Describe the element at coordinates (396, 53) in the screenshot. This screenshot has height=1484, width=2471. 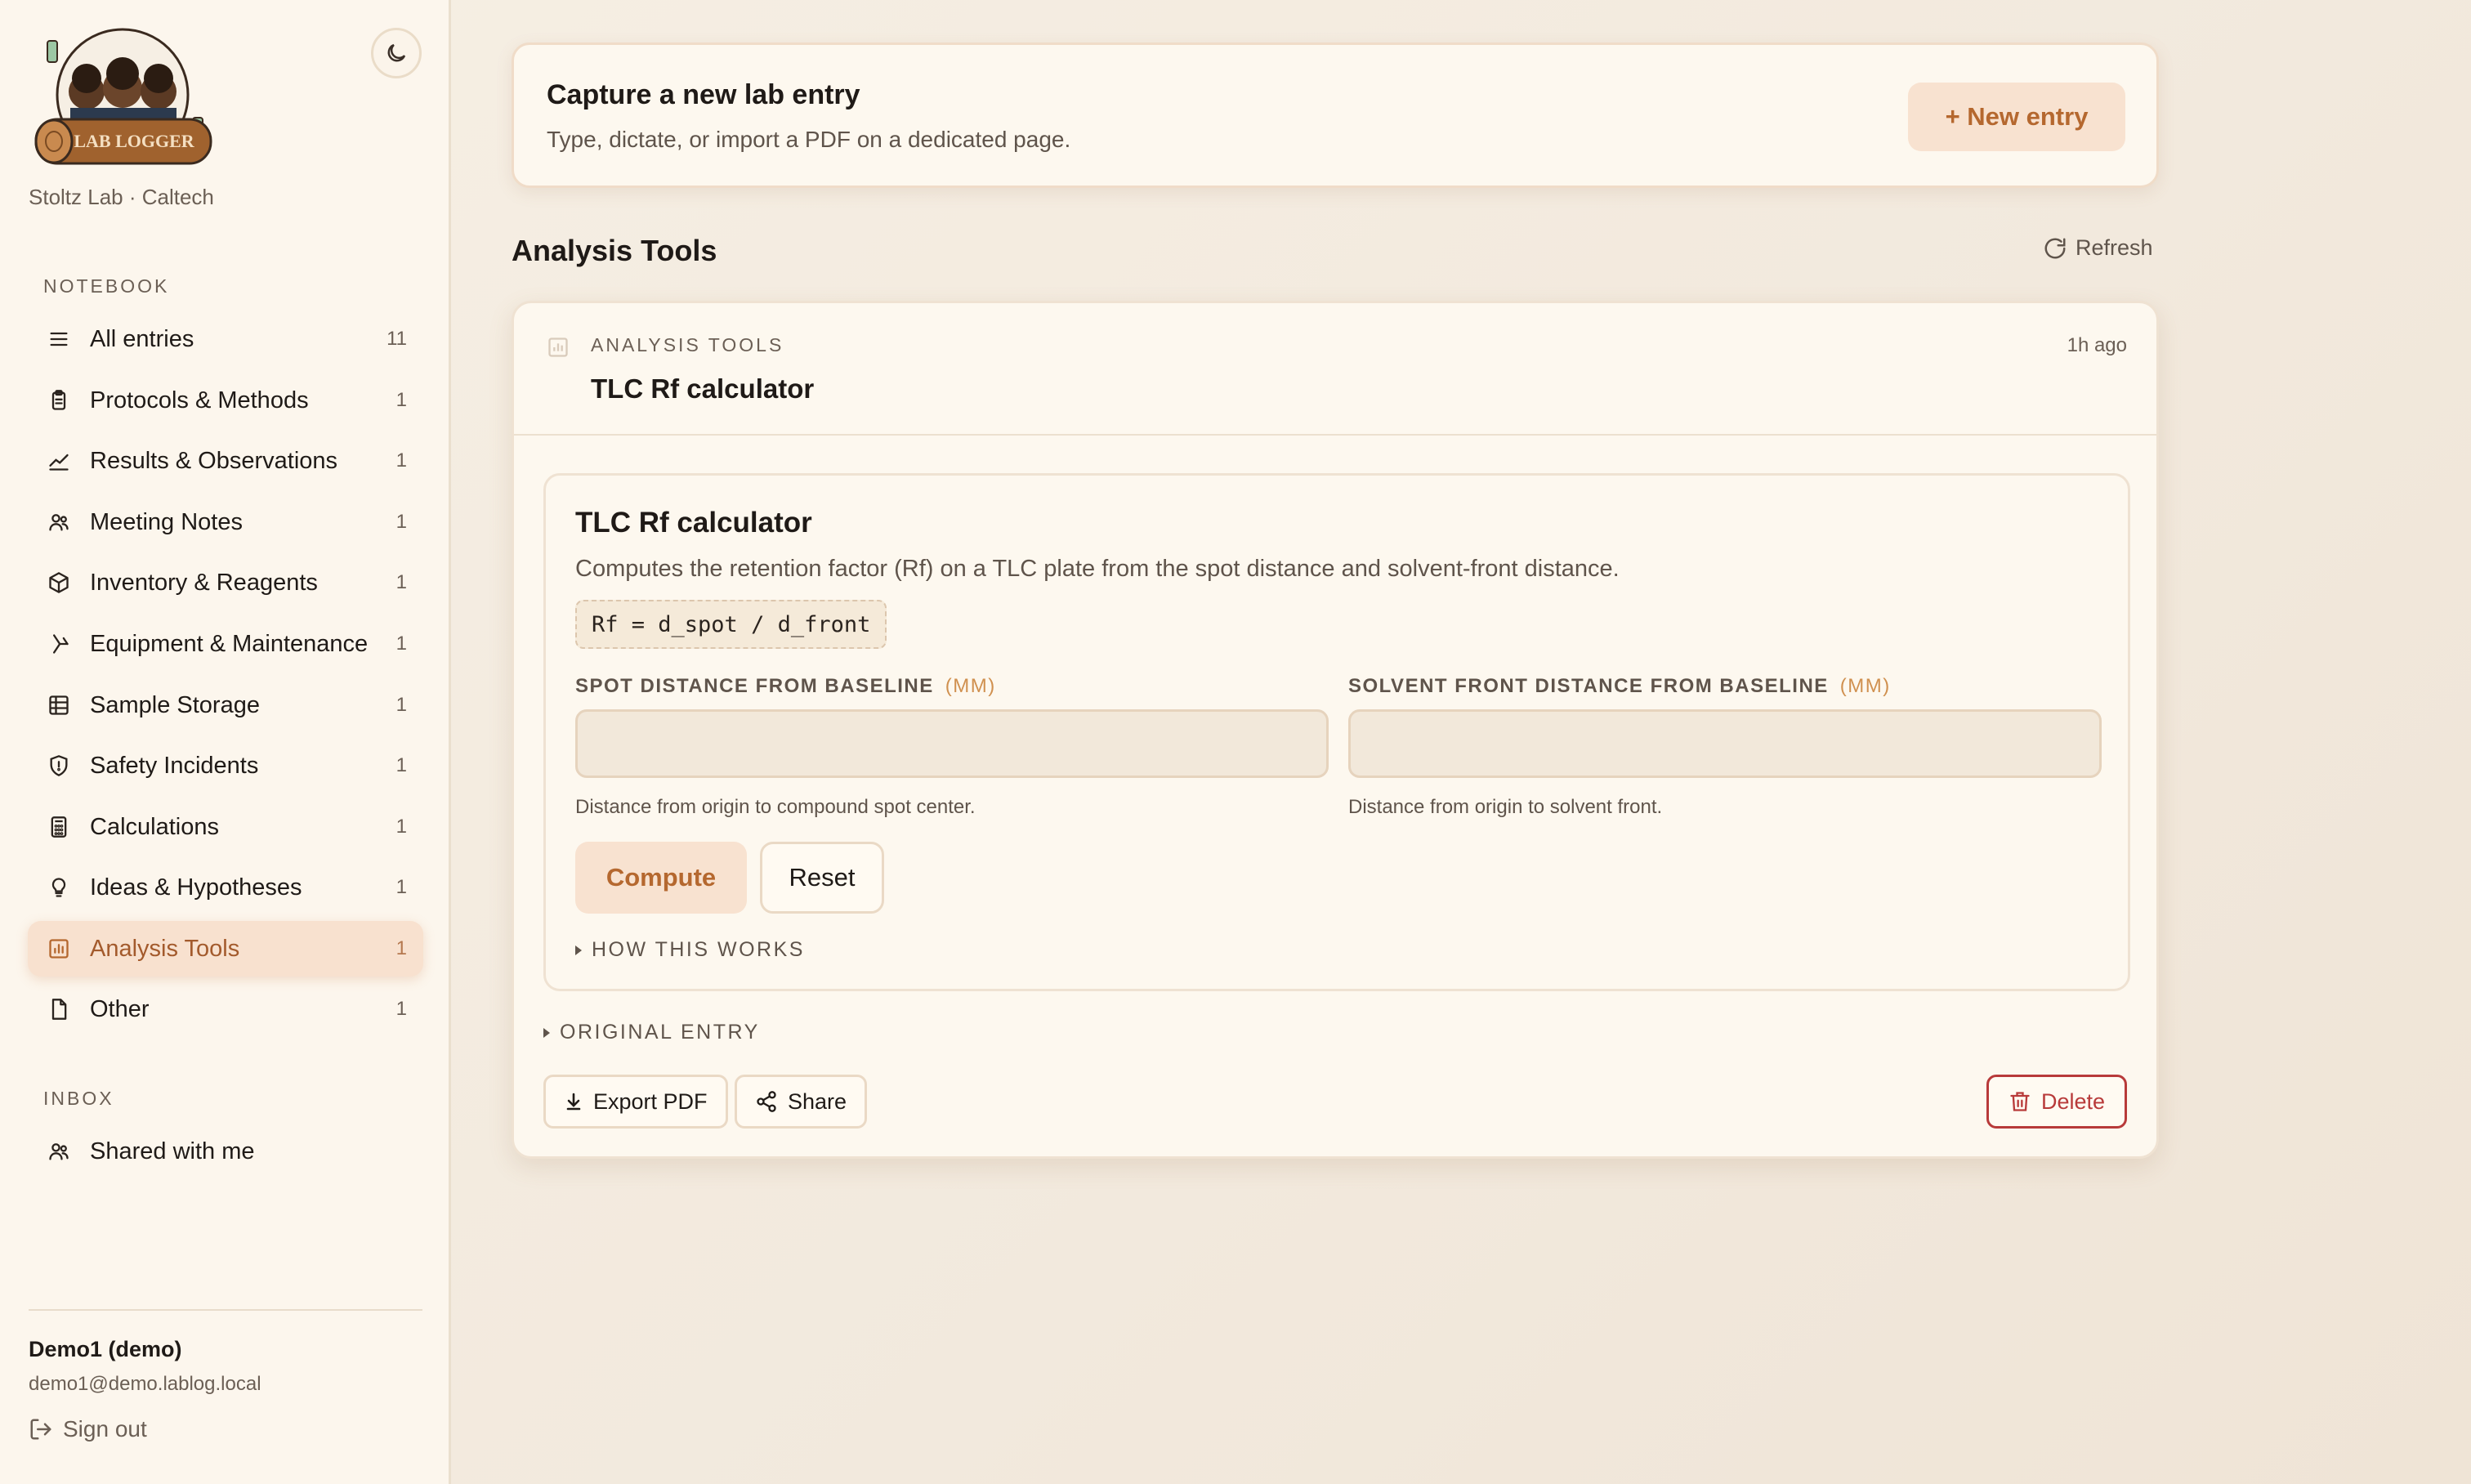
I see `dark-mode-toggle` at that location.